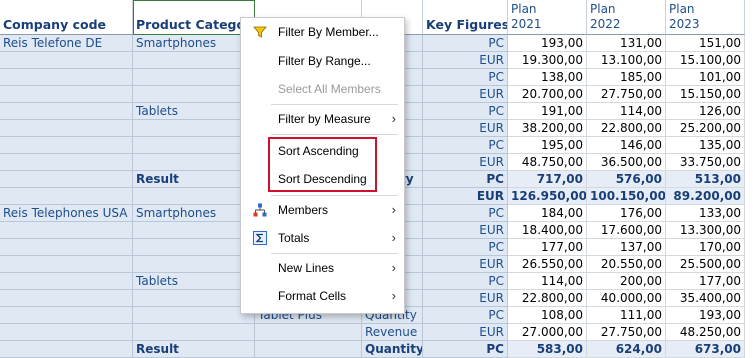 The width and height of the screenshot is (753, 358). Describe the element at coordinates (626, 349) in the screenshot. I see `value-cell: 624,00` at that location.